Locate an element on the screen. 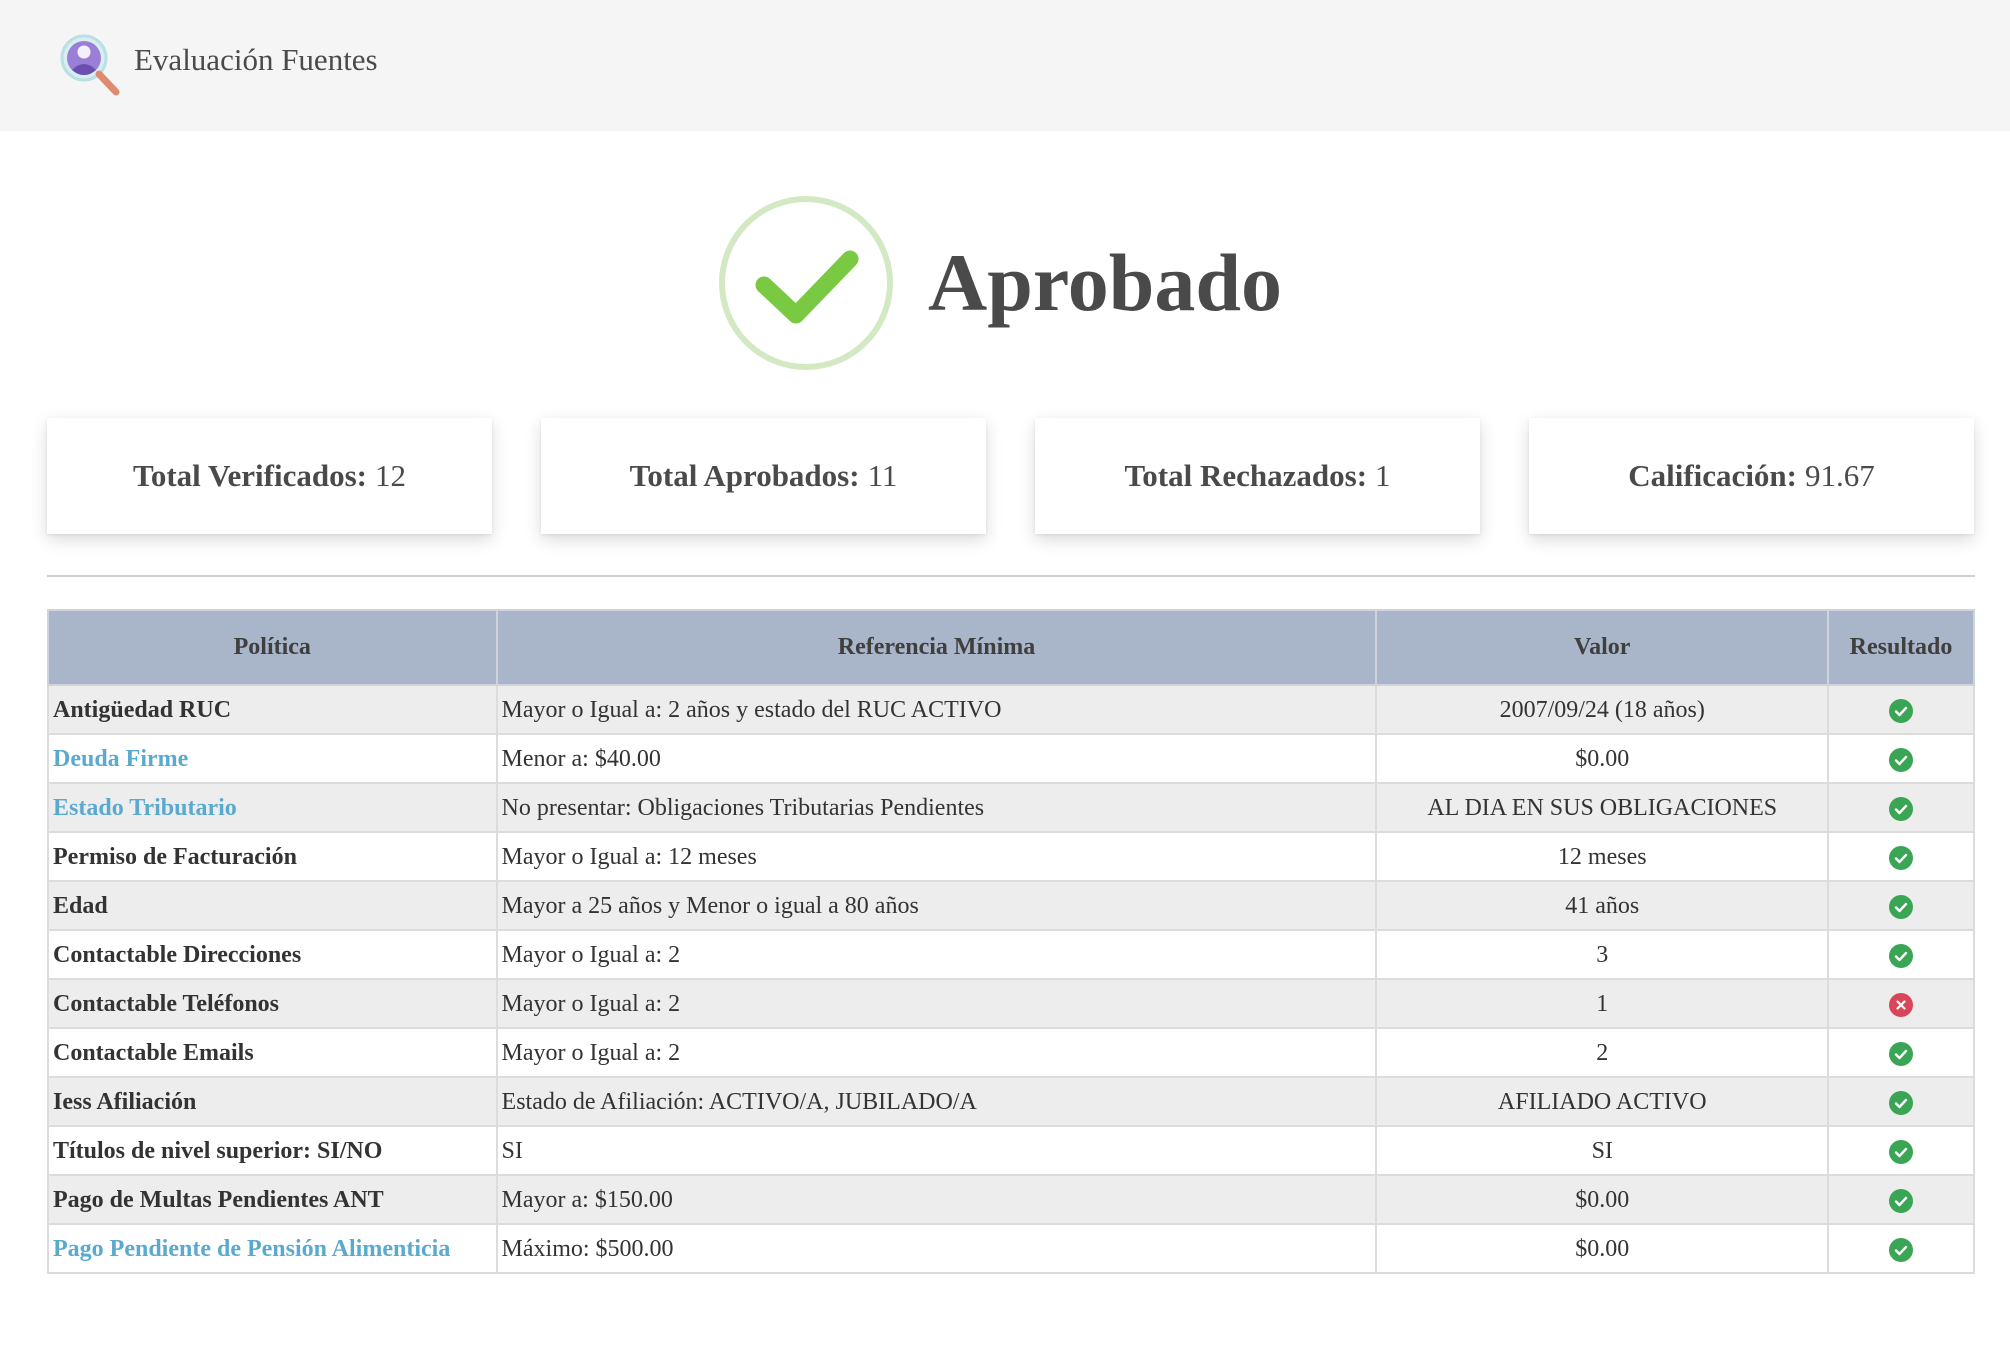 This screenshot has width=2010, height=1358. reference-cell: Mayor o Igual a: 12 meses is located at coordinates (936, 856).